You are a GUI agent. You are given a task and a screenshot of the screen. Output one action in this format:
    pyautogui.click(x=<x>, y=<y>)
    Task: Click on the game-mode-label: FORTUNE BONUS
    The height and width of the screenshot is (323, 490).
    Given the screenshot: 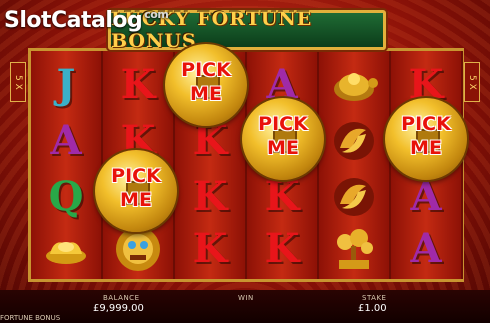 What is the action you would take?
    pyautogui.click(x=30, y=318)
    